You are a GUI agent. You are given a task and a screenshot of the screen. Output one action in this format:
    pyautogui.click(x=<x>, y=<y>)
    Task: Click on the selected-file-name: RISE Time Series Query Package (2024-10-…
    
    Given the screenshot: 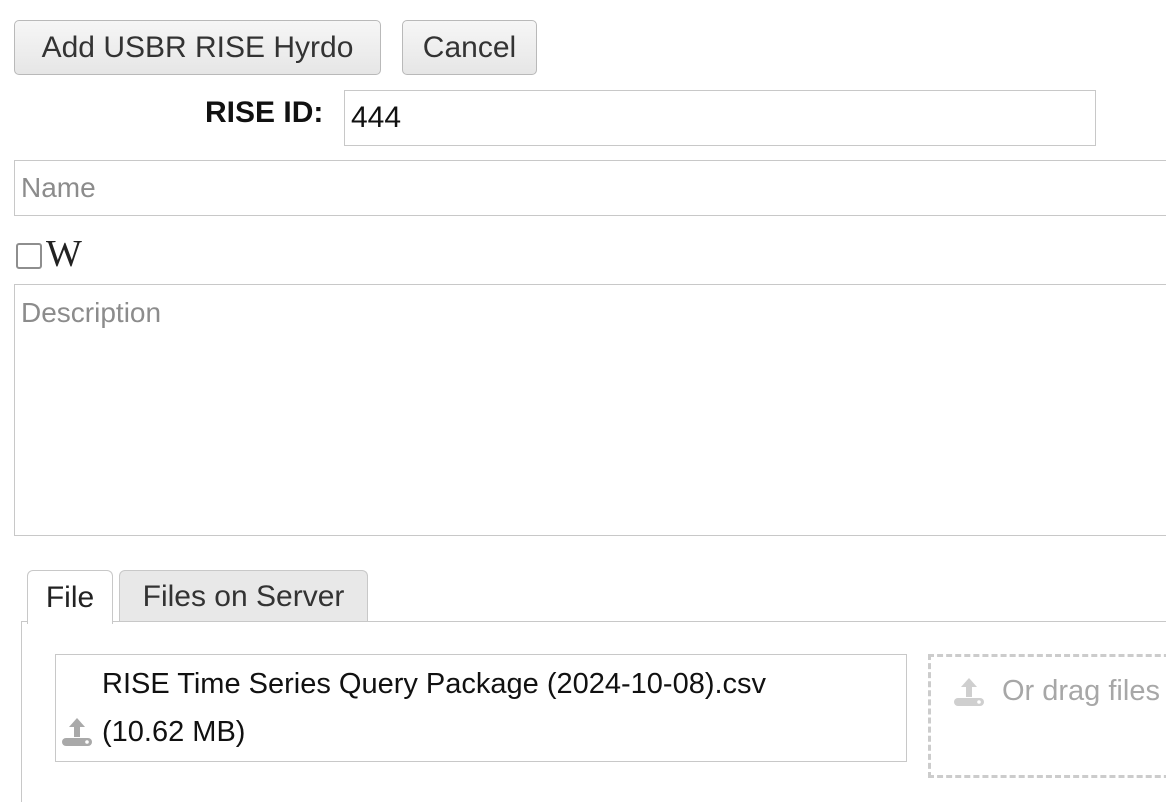 What is the action you would take?
    pyautogui.click(x=434, y=684)
    